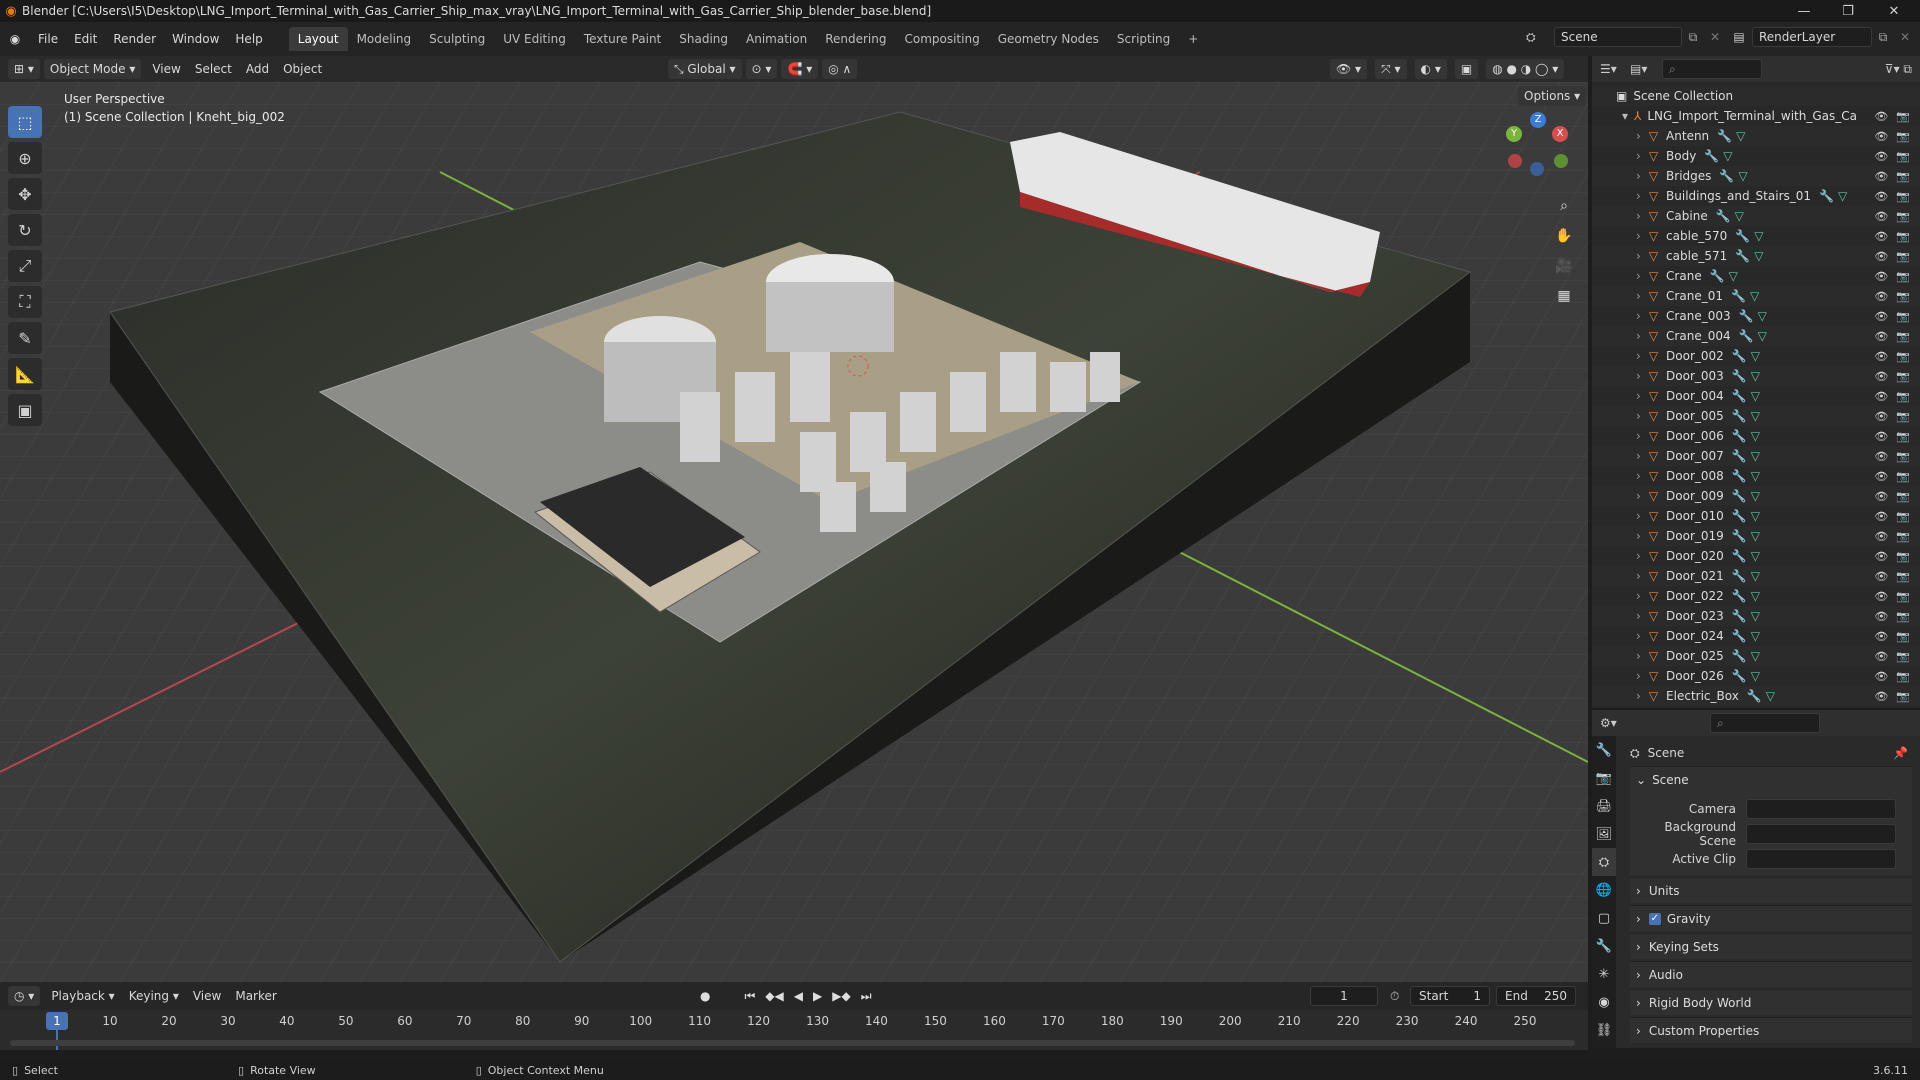 This screenshot has height=1080, width=1920. Describe the element at coordinates (25, 230) in the screenshot. I see `rotate-tool-icon: ↻` at that location.